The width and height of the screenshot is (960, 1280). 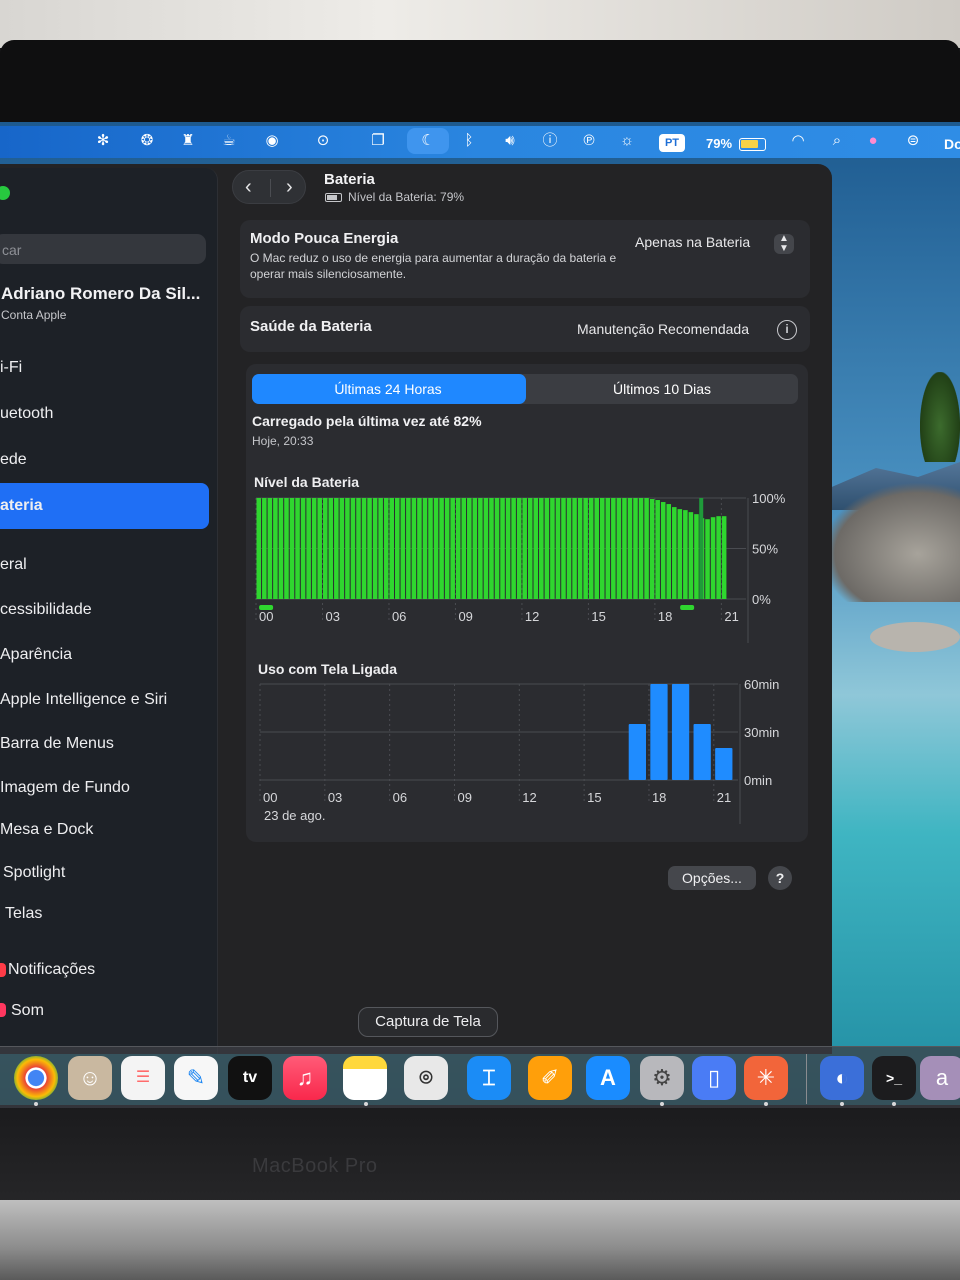 What do you see at coordinates (913, 141) in the screenshot?
I see `control-center-icon: ⊜` at bounding box center [913, 141].